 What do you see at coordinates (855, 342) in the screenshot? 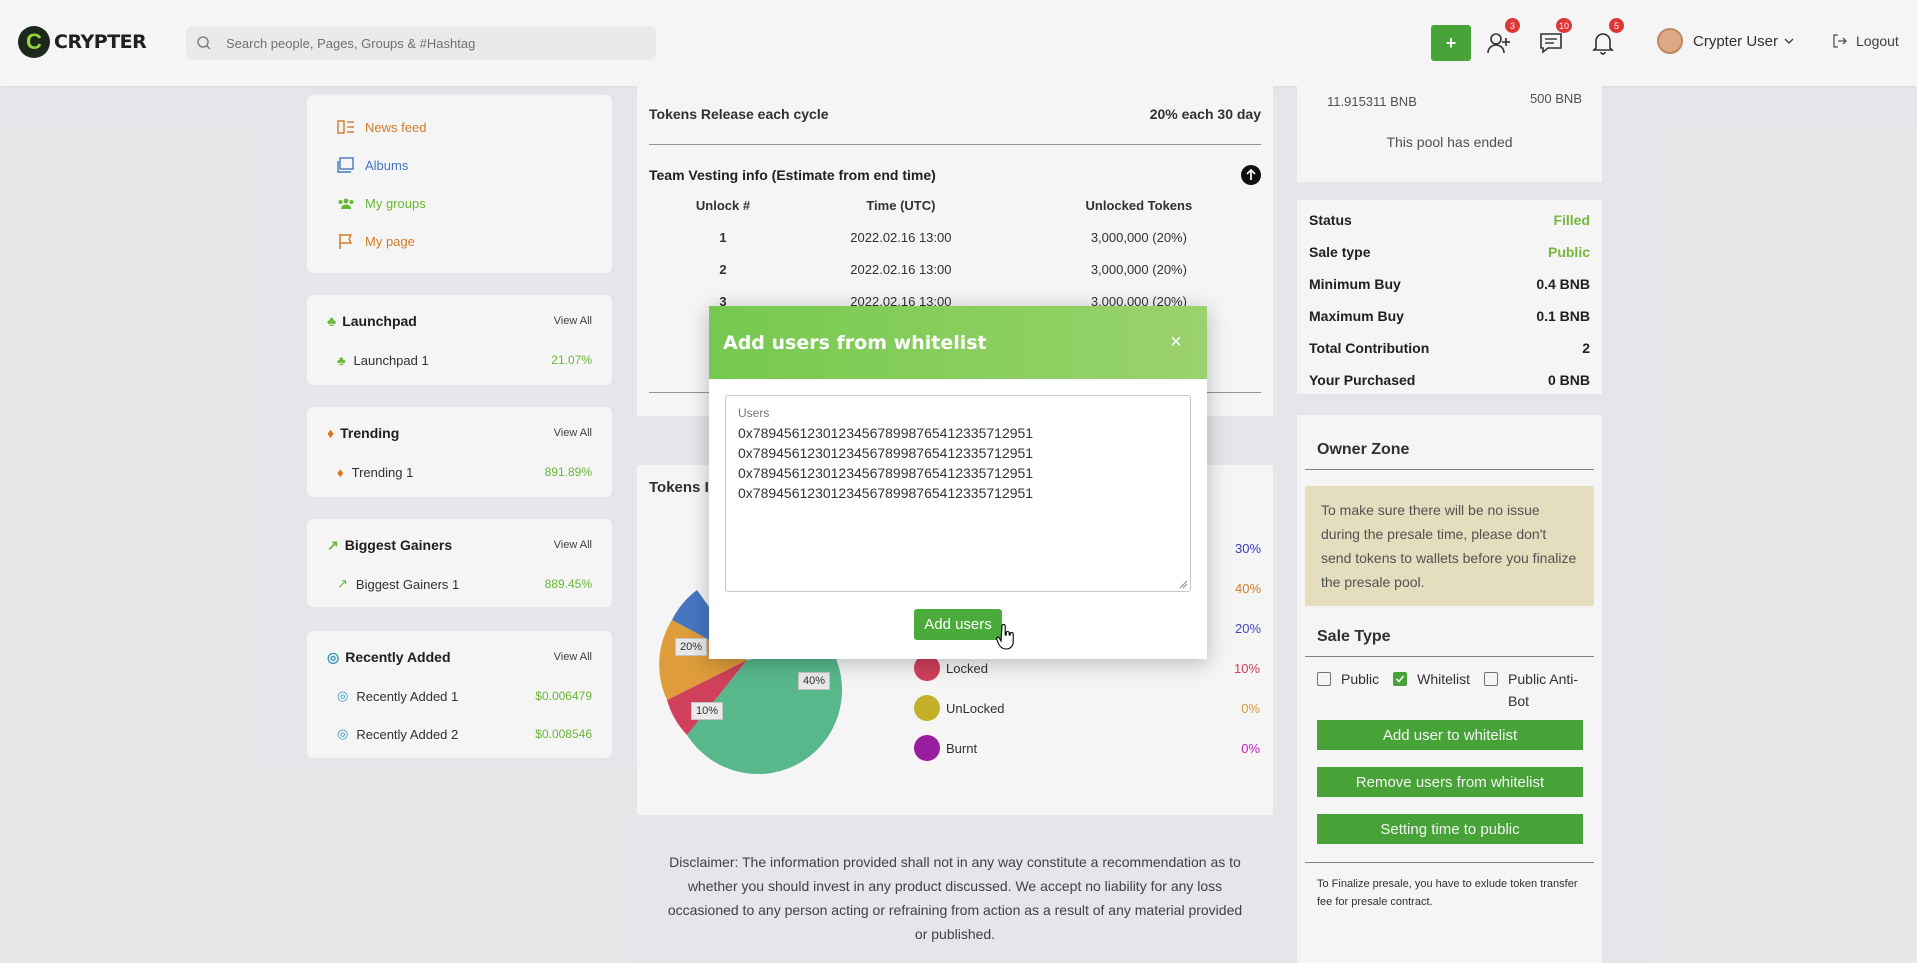
I see `modal-title: Add users from whitelist` at bounding box center [855, 342].